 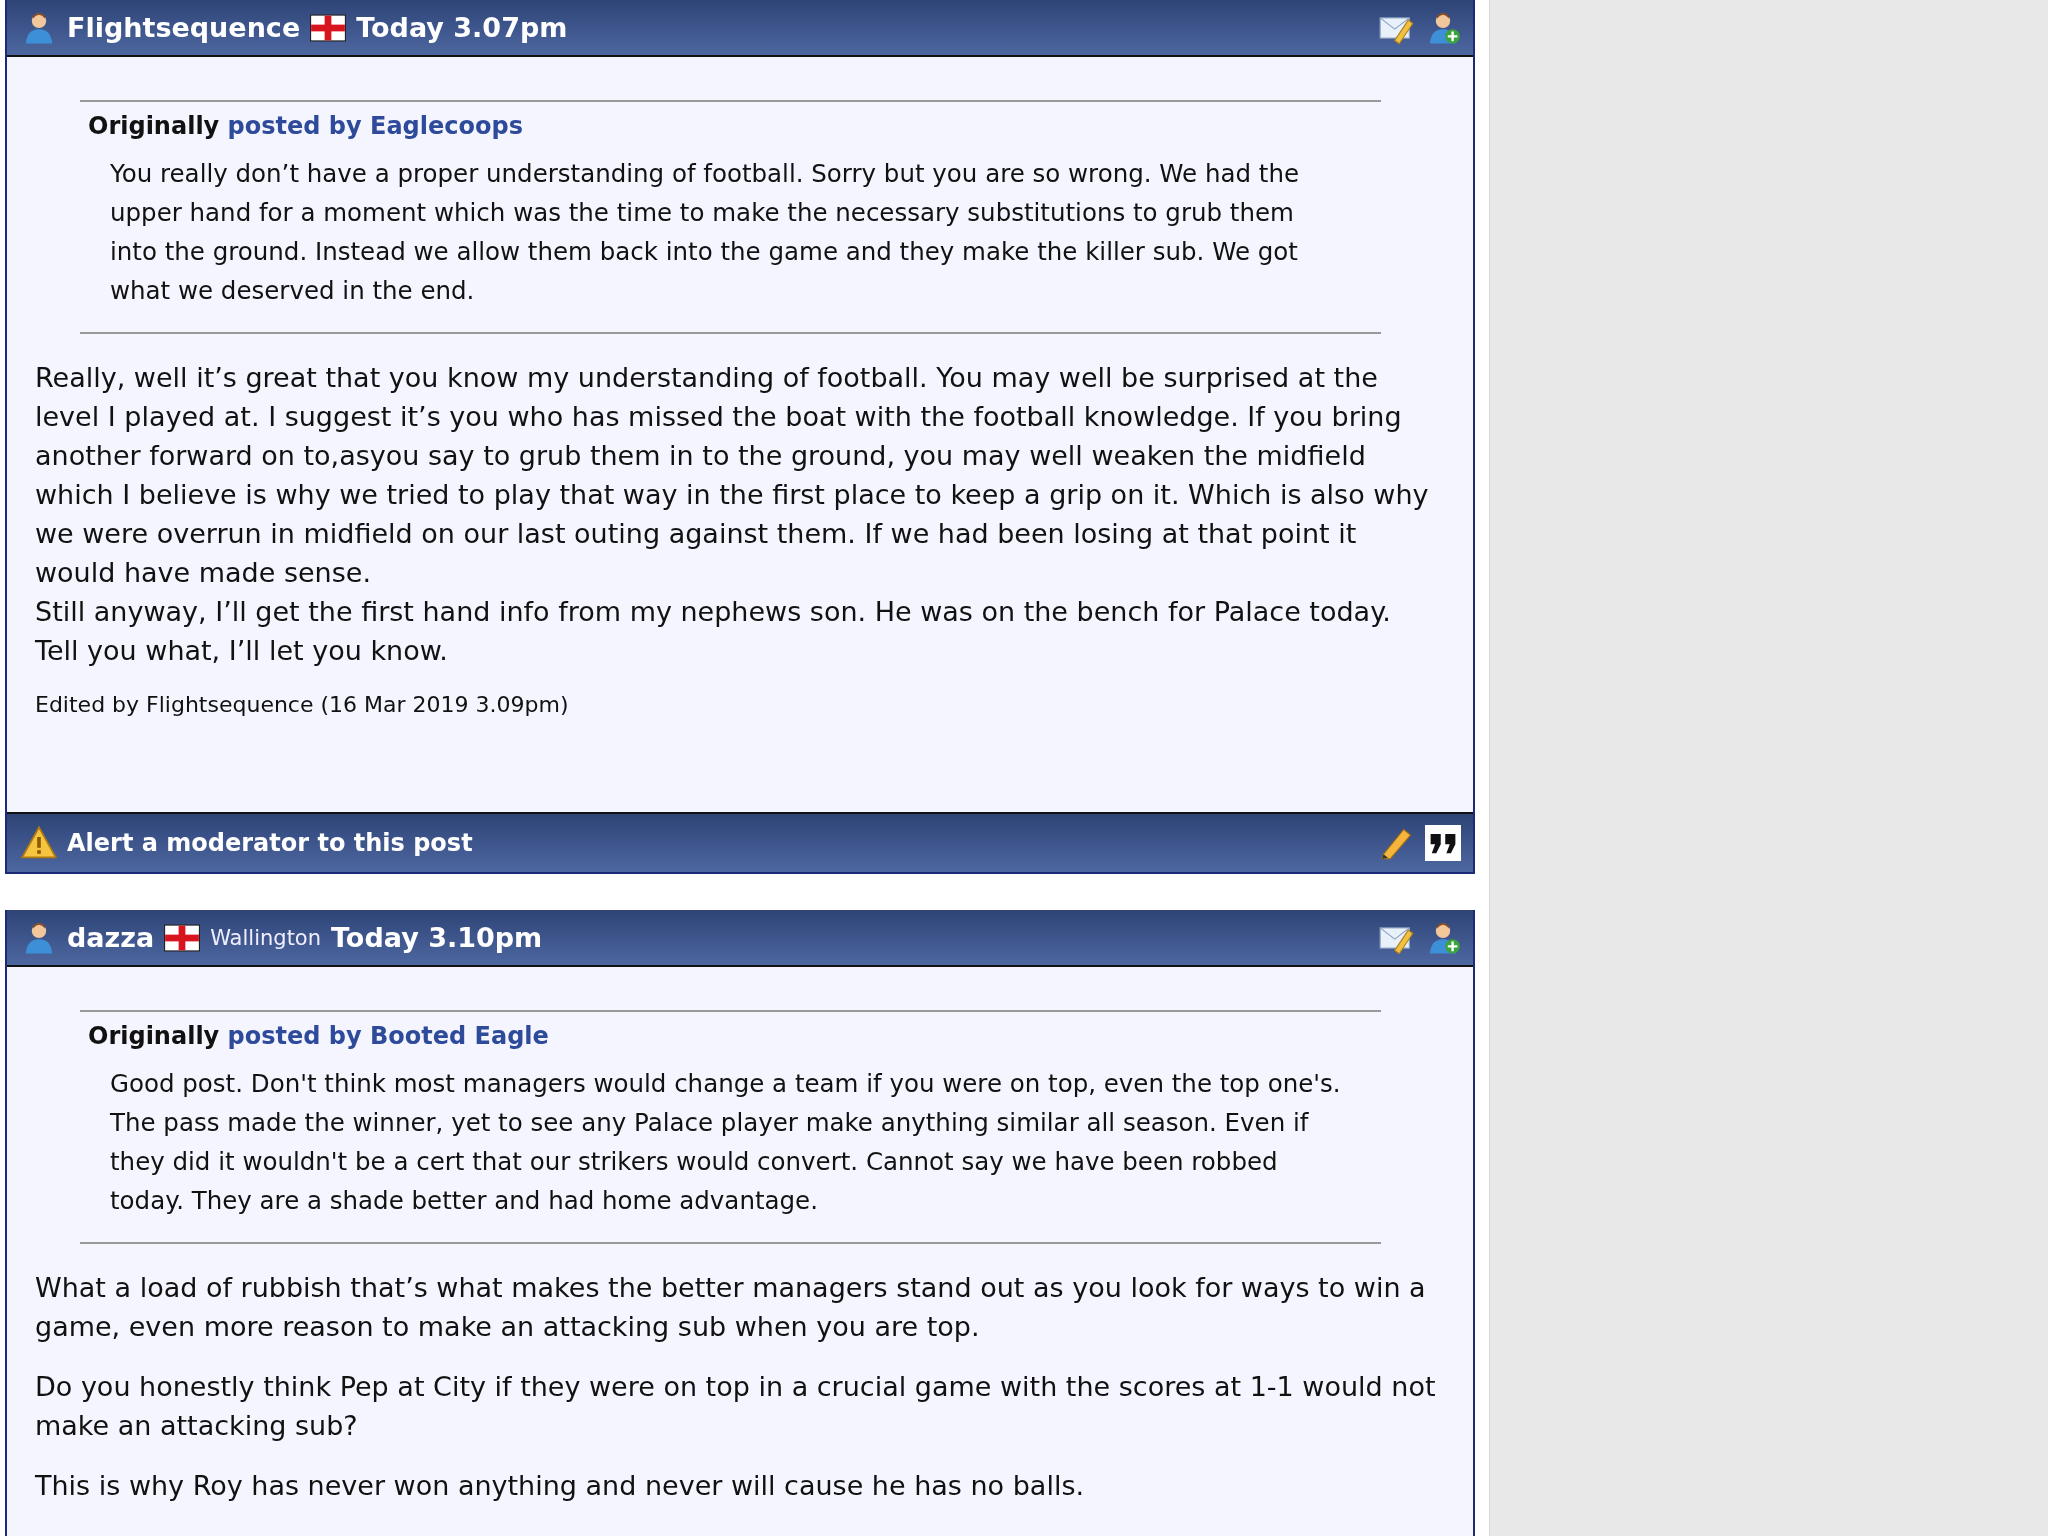 I want to click on post-paragraph: What a load of rubbish that’s what makes the better managers stand out as you look for ways to win a game, even more reason to make an attacking sub when you are top., so click(x=731, y=1307).